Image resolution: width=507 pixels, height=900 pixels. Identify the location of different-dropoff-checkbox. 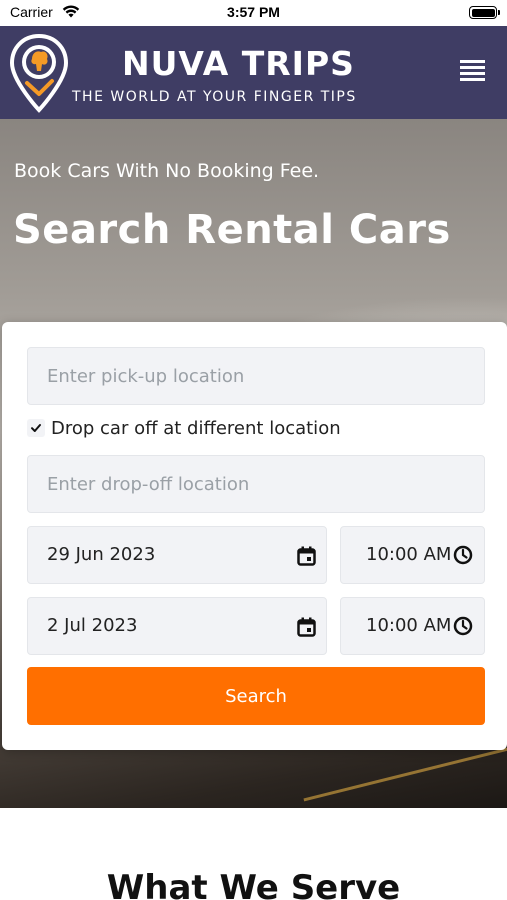
(36, 428).